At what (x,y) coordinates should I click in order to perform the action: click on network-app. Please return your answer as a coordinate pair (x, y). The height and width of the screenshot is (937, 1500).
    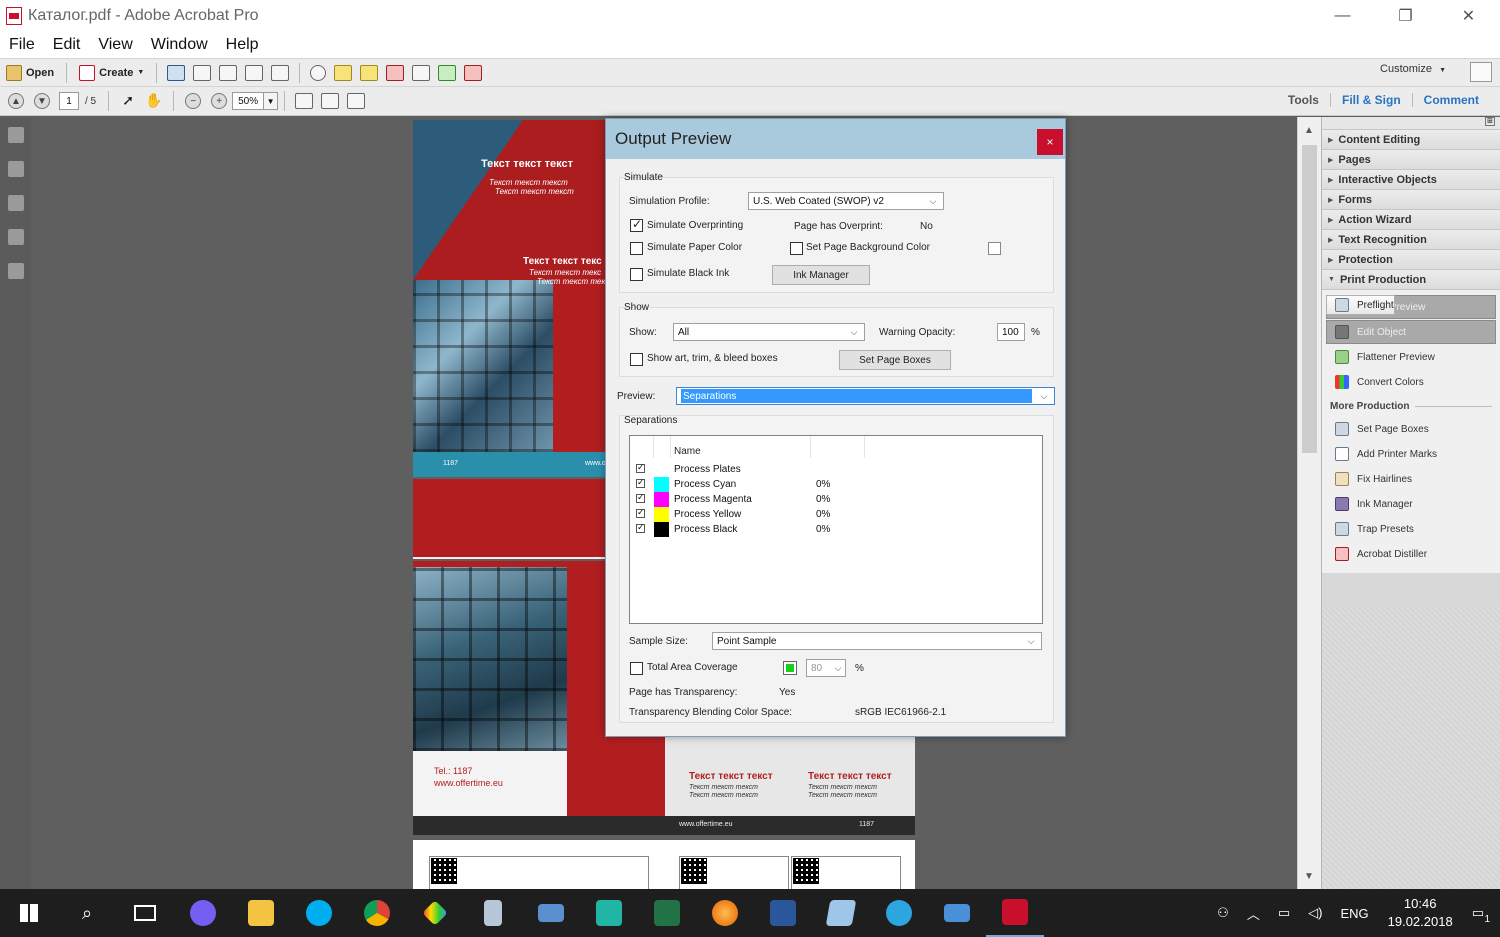
    Looking at the image, I should click on (957, 913).